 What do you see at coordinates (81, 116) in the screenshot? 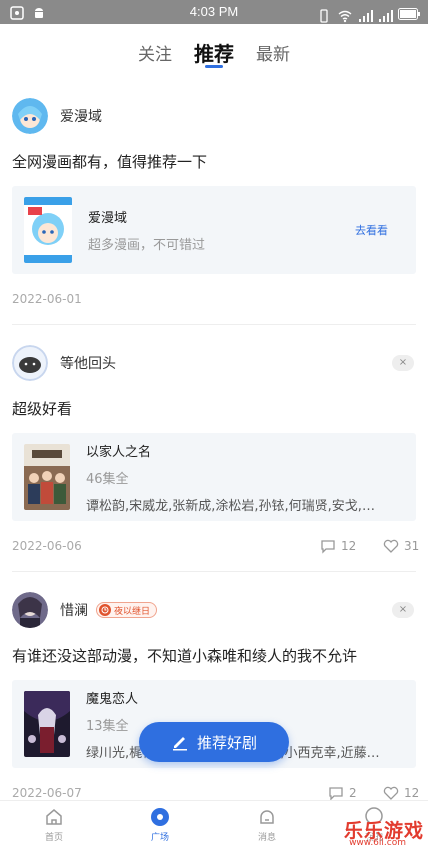
I see `username: 爱漫域` at bounding box center [81, 116].